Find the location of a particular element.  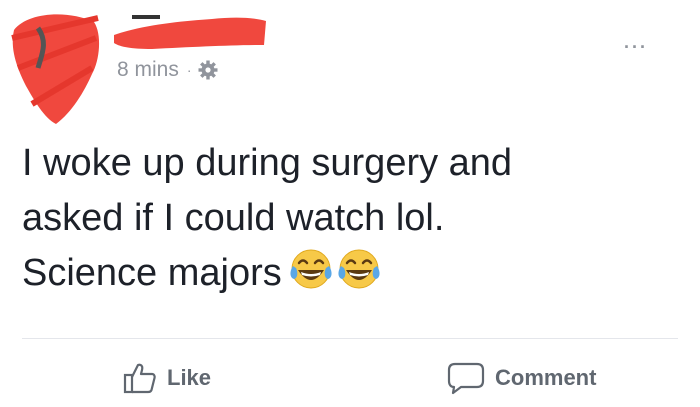

post-timestamp: 8 mins is located at coordinates (148, 70).